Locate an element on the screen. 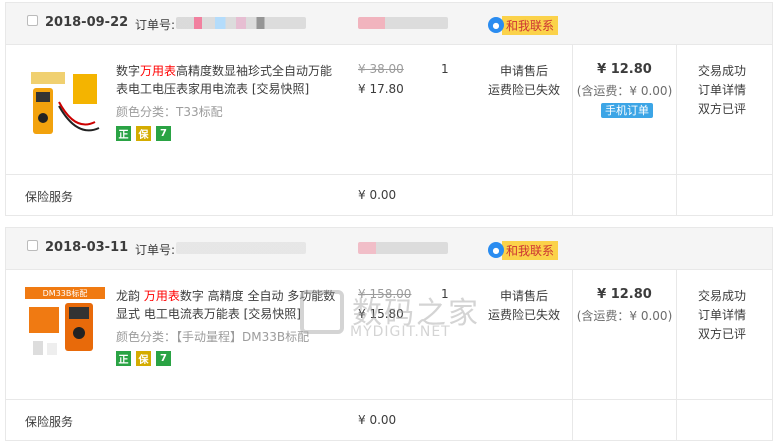  unit-price: ¥ 17.80 is located at coordinates (381, 89).